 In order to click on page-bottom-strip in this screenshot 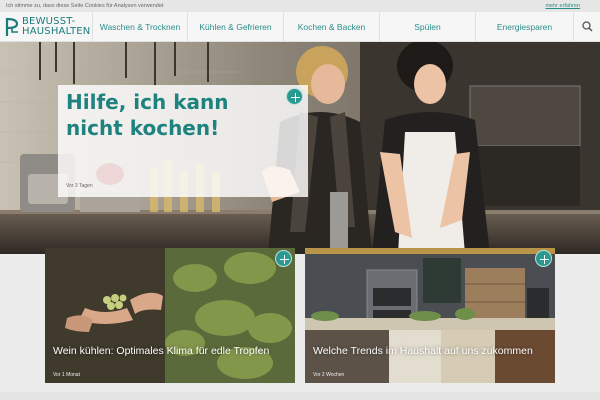, I will do `click(300, 396)`.